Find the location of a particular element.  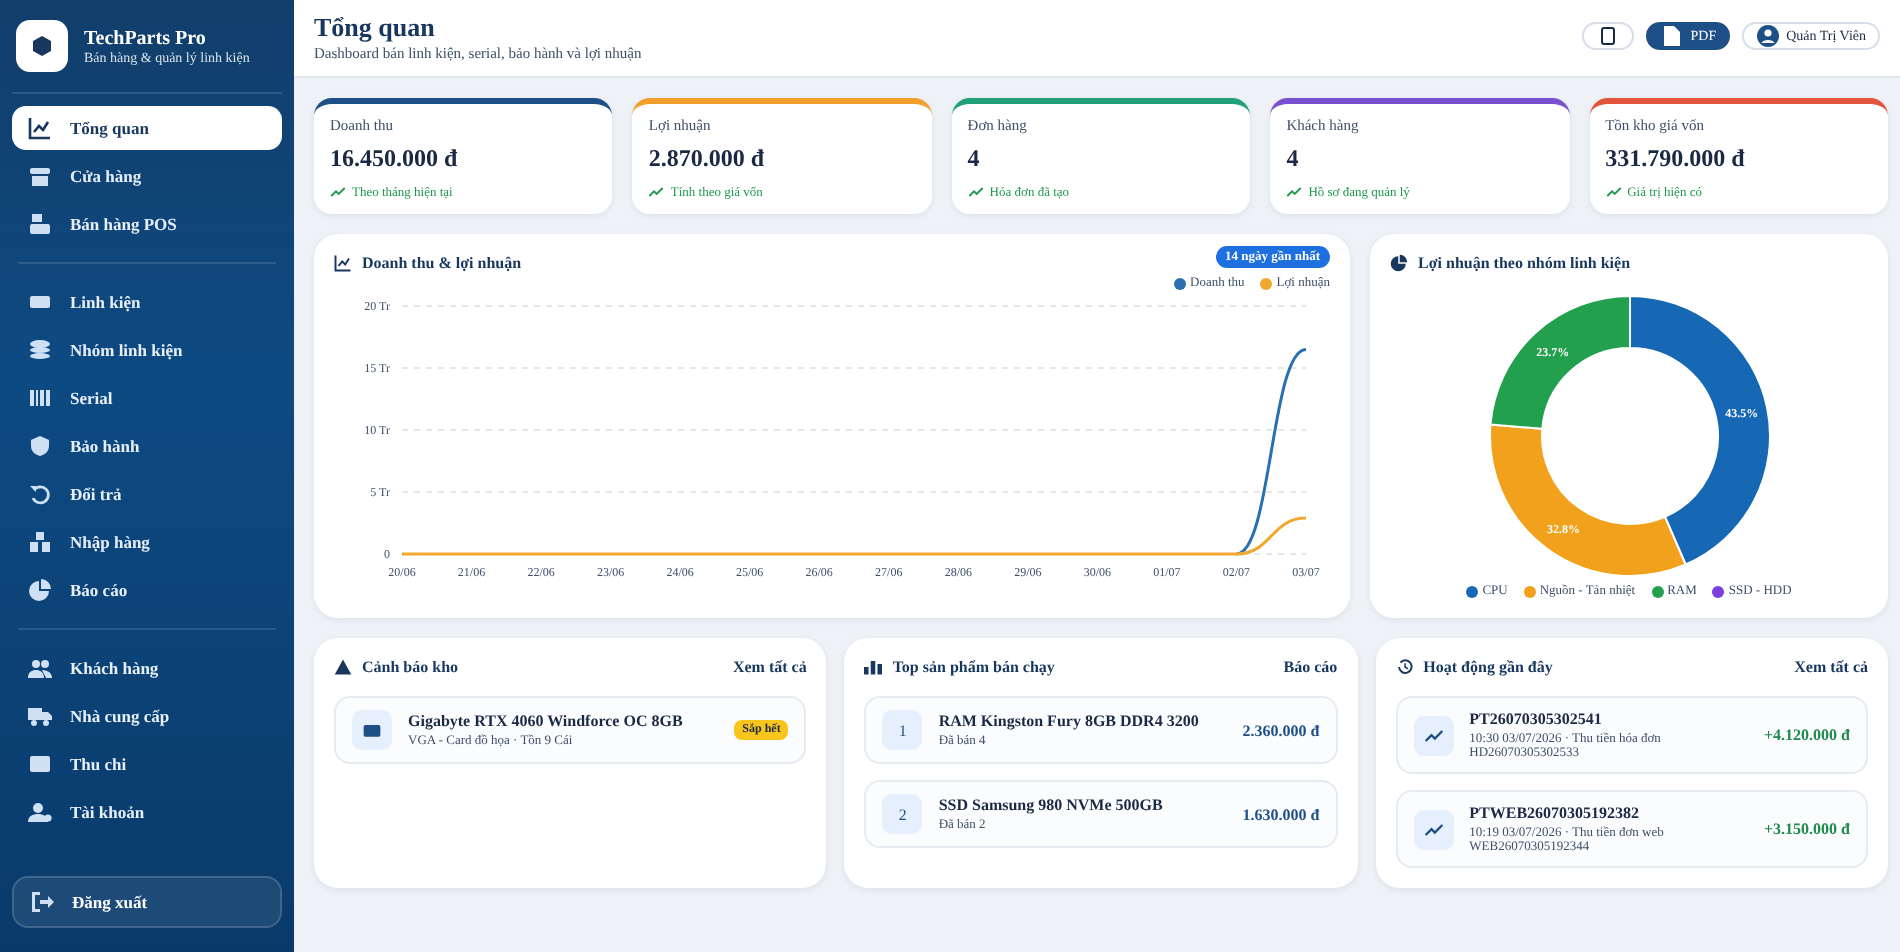

undo-icon is located at coordinates (40, 494).